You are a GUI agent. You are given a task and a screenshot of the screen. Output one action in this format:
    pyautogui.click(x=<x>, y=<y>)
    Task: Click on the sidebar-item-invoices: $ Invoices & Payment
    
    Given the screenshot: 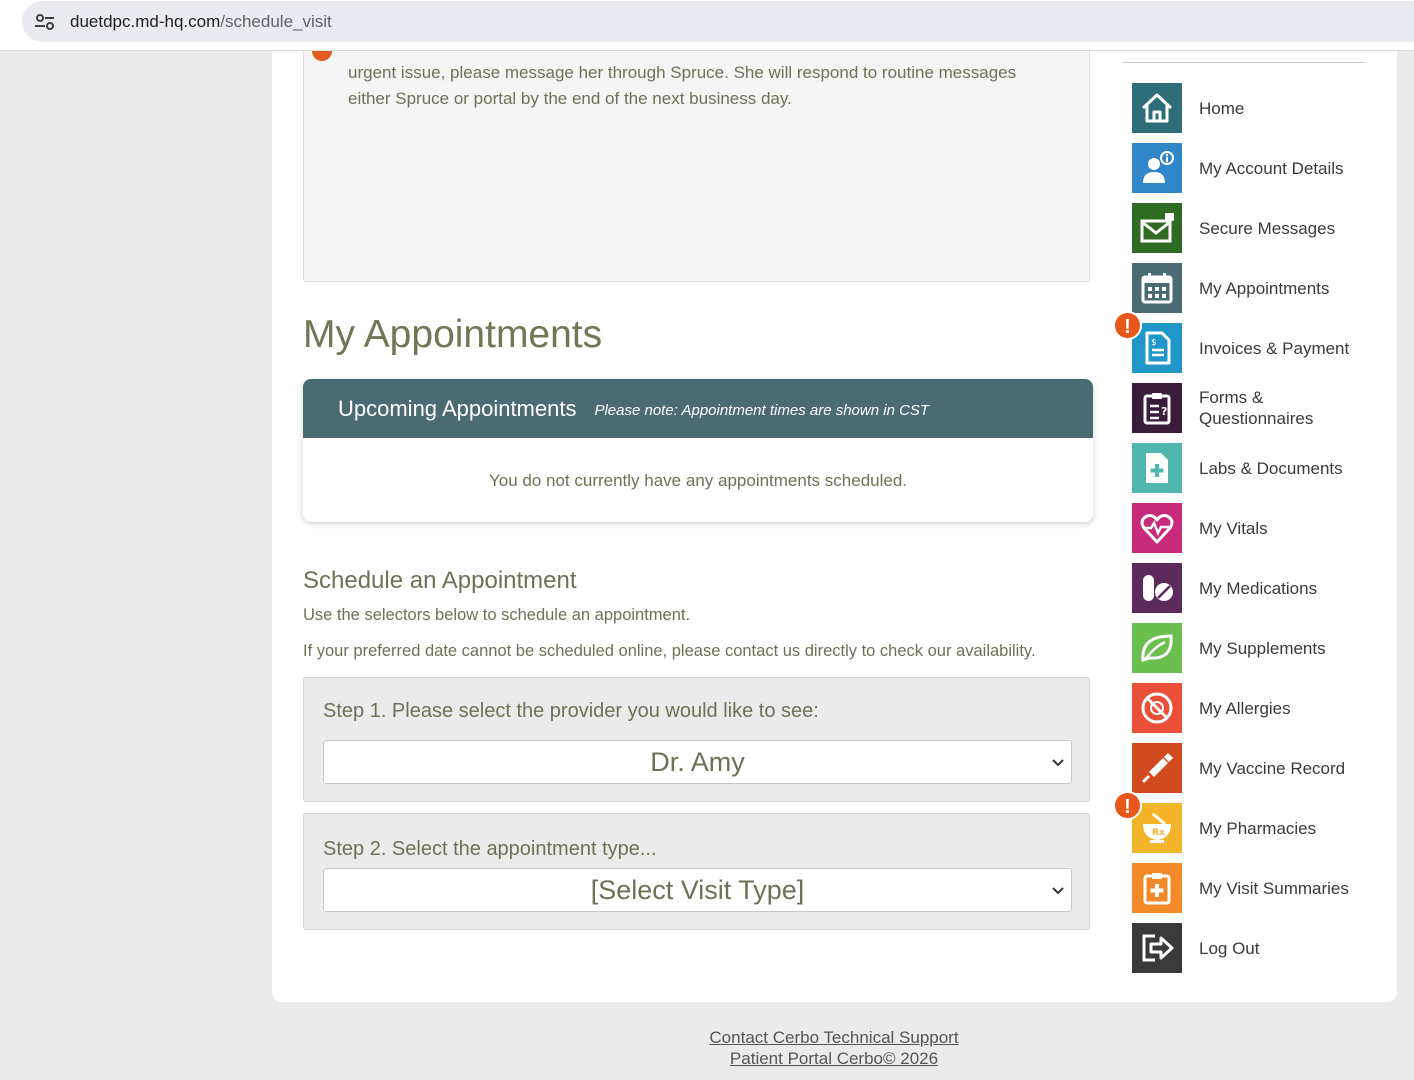 What is the action you would take?
    pyautogui.click(x=1252, y=348)
    